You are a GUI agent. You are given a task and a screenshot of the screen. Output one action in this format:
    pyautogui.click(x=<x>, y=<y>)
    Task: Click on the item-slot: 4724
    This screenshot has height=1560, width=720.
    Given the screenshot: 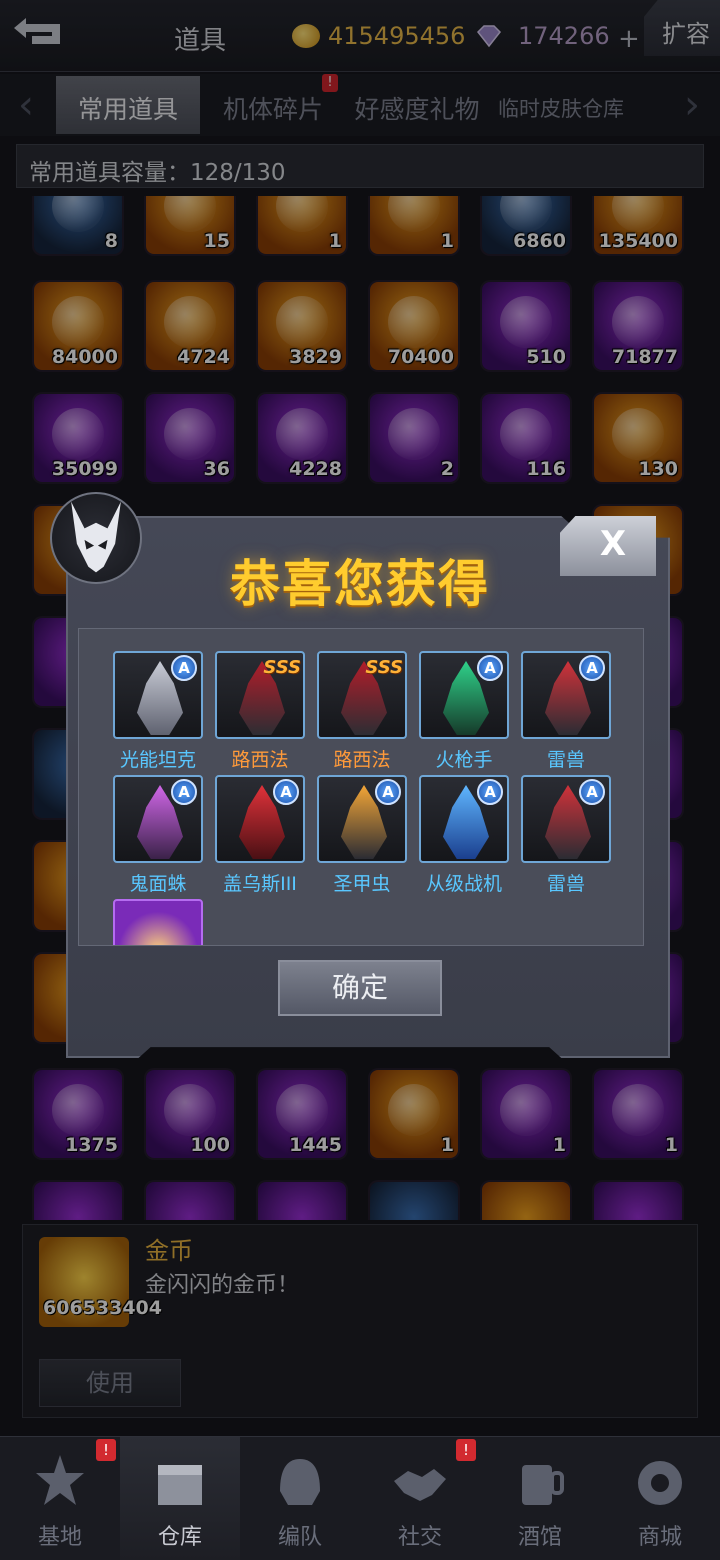 What is the action you would take?
    pyautogui.click(x=190, y=326)
    